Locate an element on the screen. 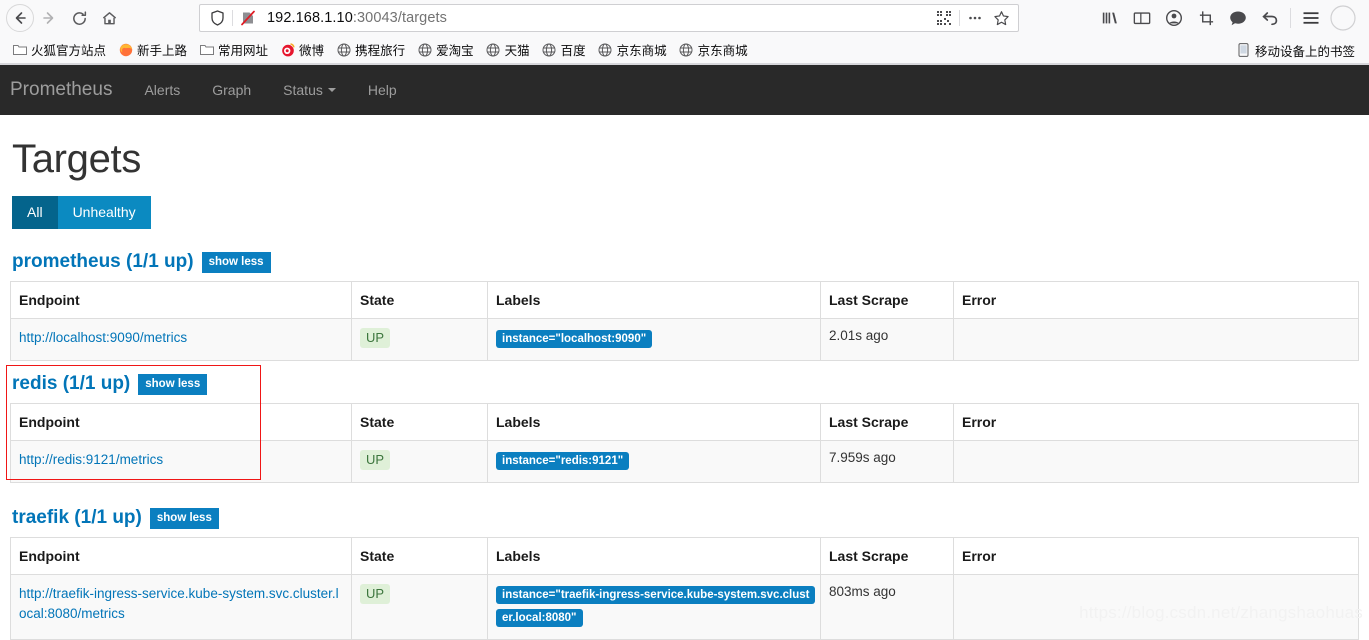 The image size is (1369, 640). bookmark-item: 微博 is located at coordinates (302, 49).